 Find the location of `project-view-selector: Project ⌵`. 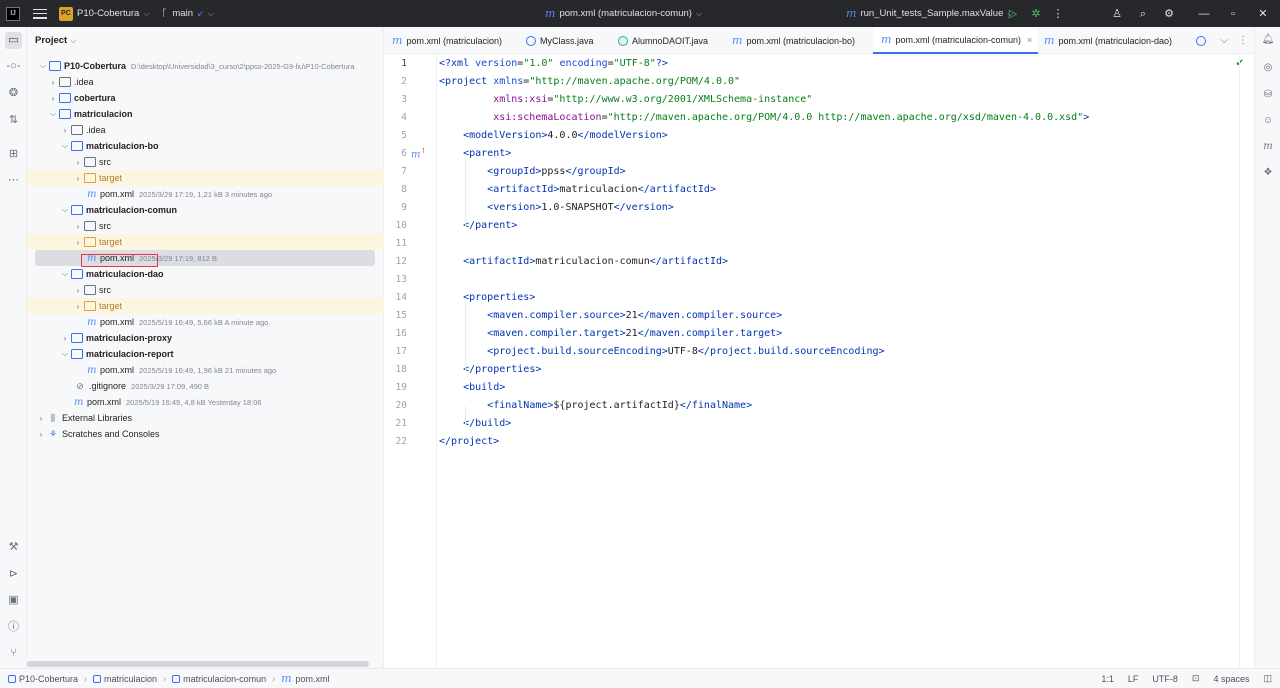

project-view-selector: Project ⌵ is located at coordinates (55, 40).